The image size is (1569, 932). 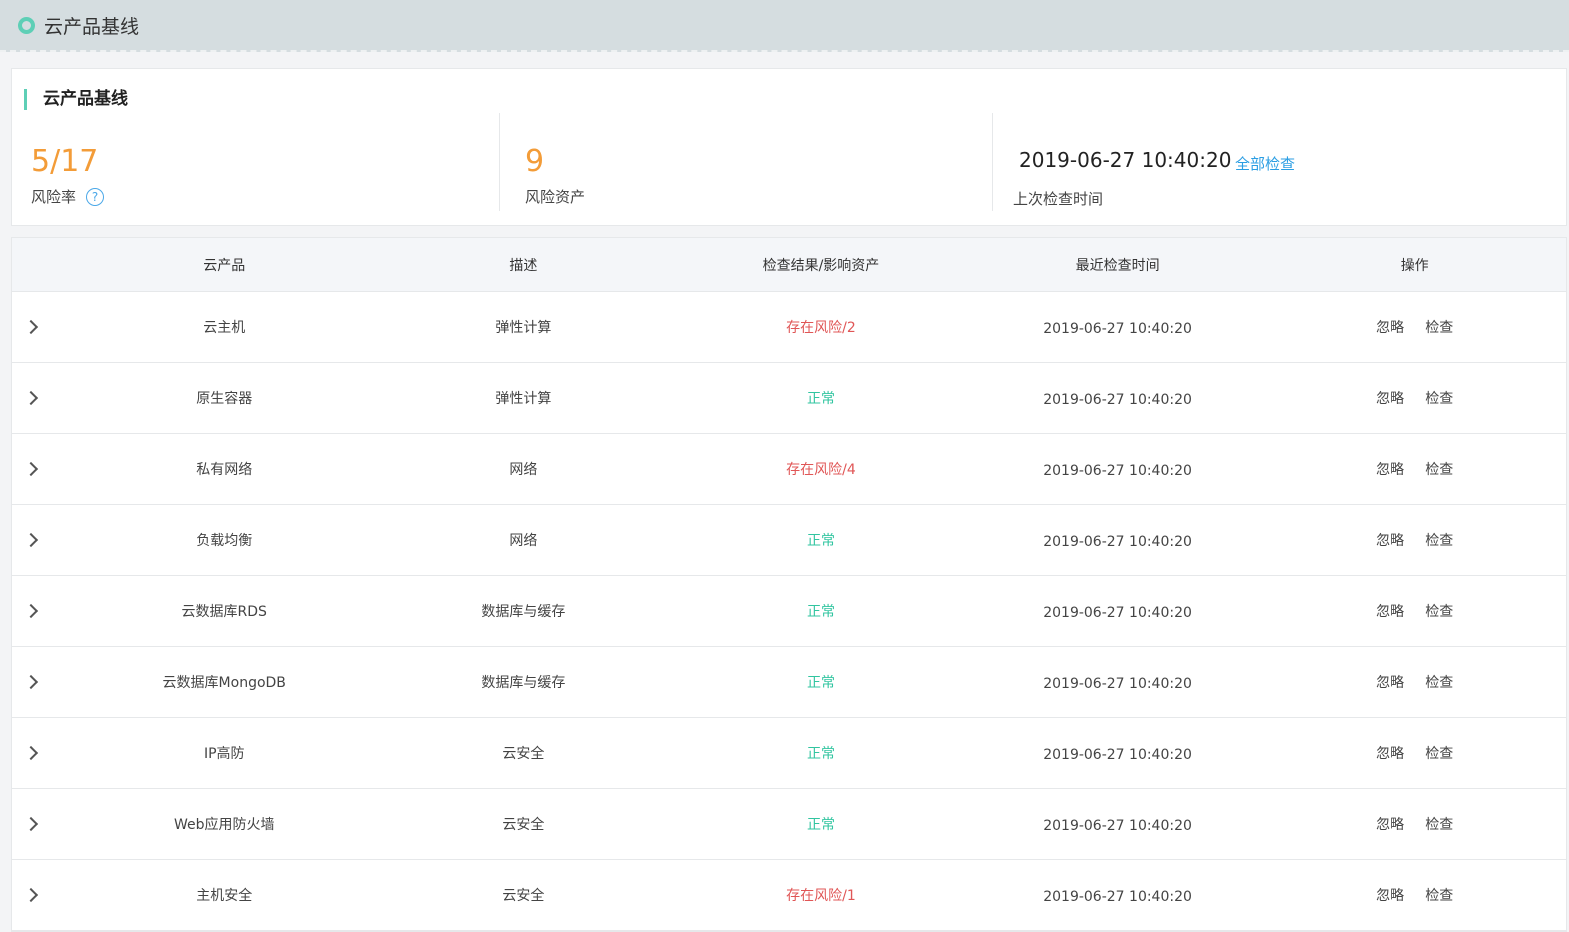 I want to click on risk-assets-value: 9, so click(x=535, y=161).